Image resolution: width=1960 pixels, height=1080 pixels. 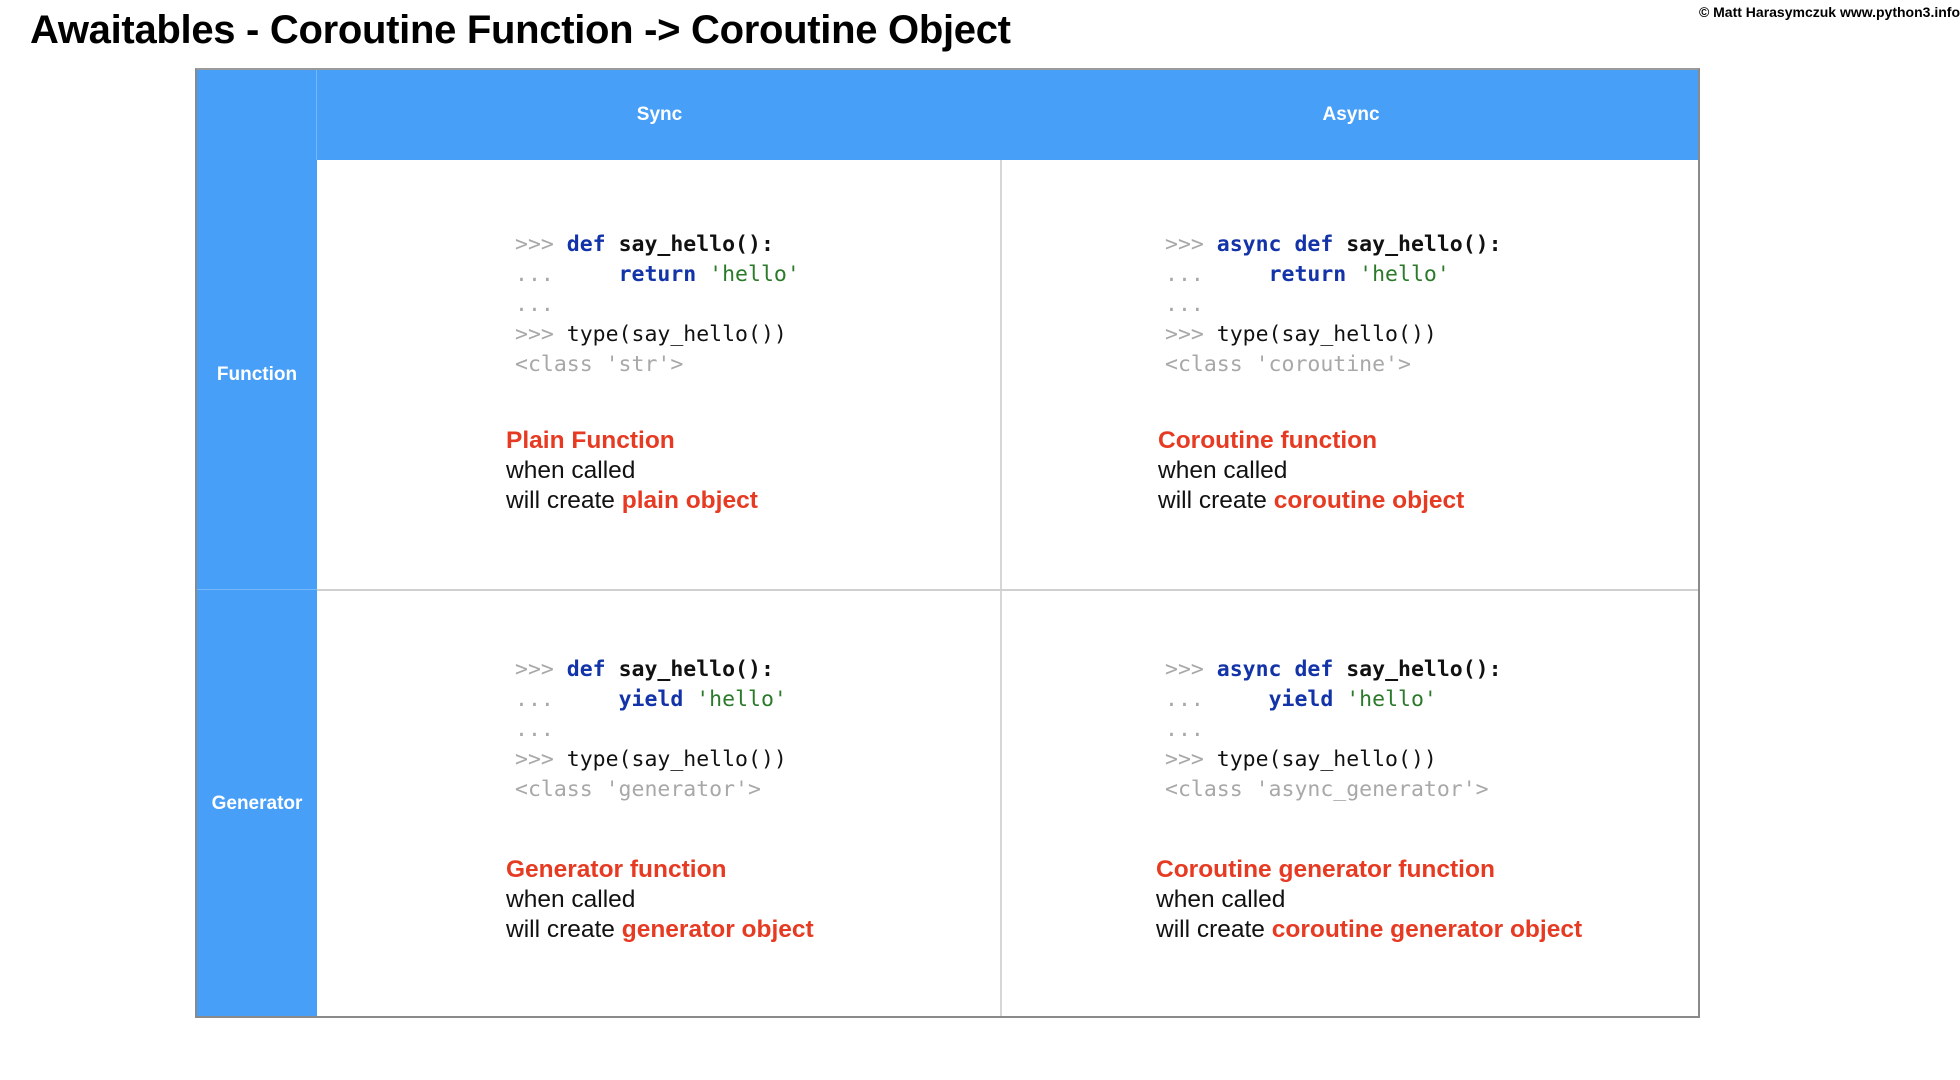 What do you see at coordinates (590, 440) in the screenshot?
I see `description-title: Plain Function` at bounding box center [590, 440].